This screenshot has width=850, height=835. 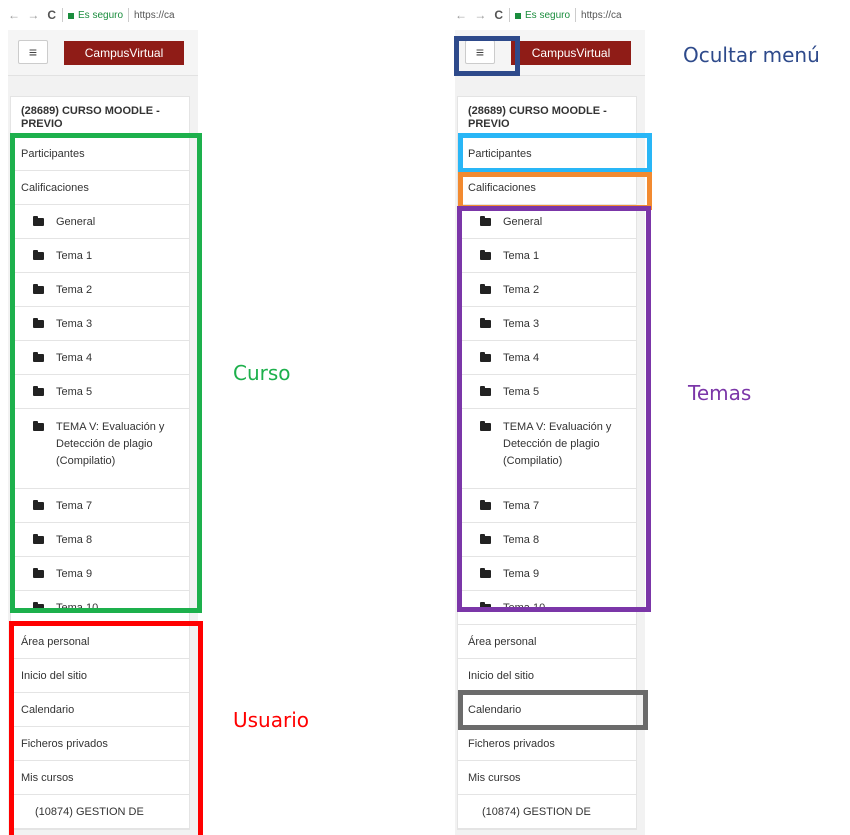 I want to click on annotation-ocultar-menu: Ocultar menú, so click(x=751, y=55).